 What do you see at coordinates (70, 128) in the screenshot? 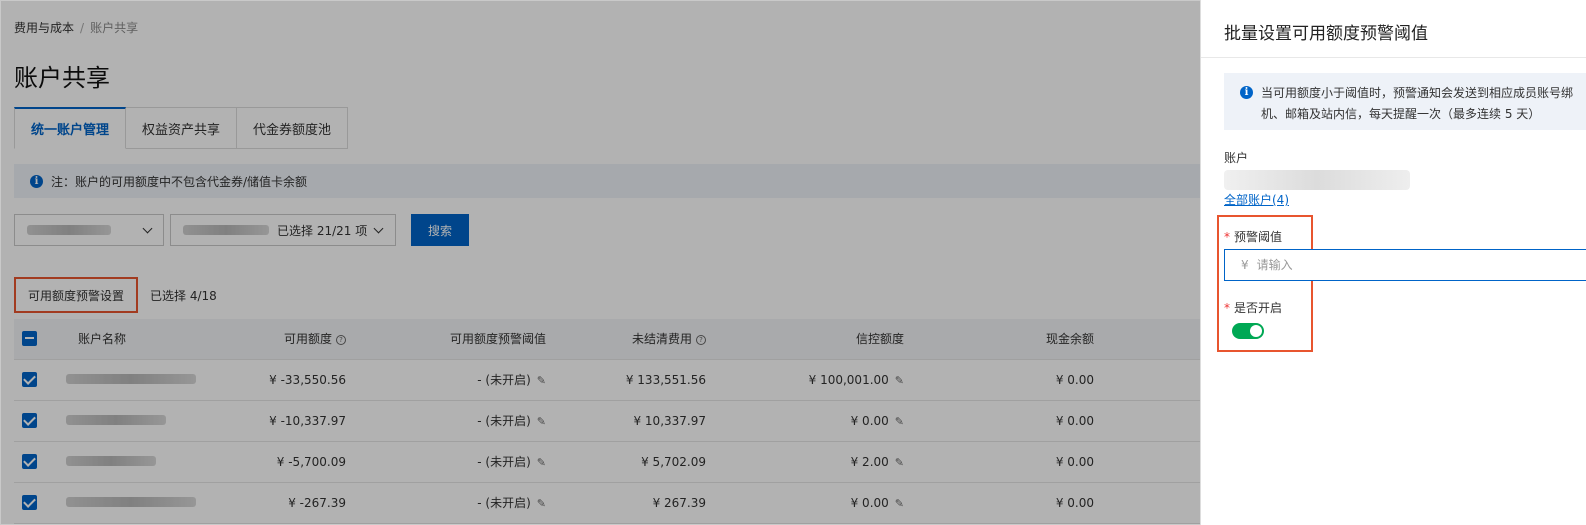
I see `tab-unified-account: 统一账户管理` at bounding box center [70, 128].